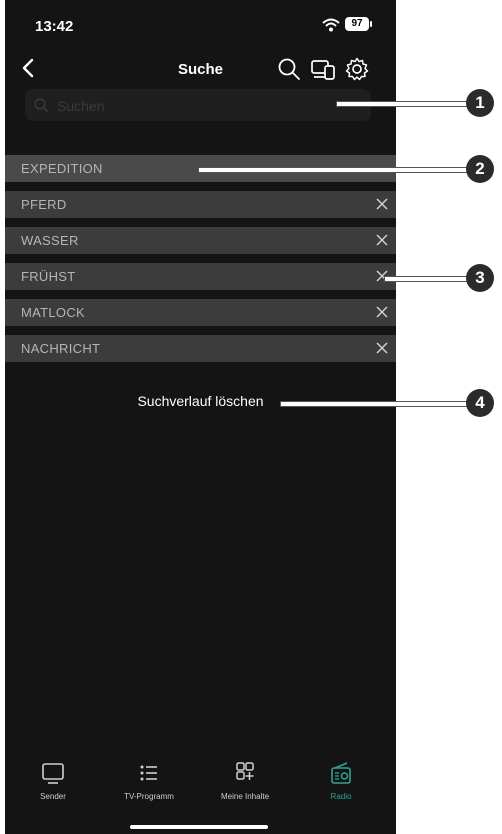  What do you see at coordinates (480, 103) in the screenshot?
I see `callout-badge-1: 1` at bounding box center [480, 103].